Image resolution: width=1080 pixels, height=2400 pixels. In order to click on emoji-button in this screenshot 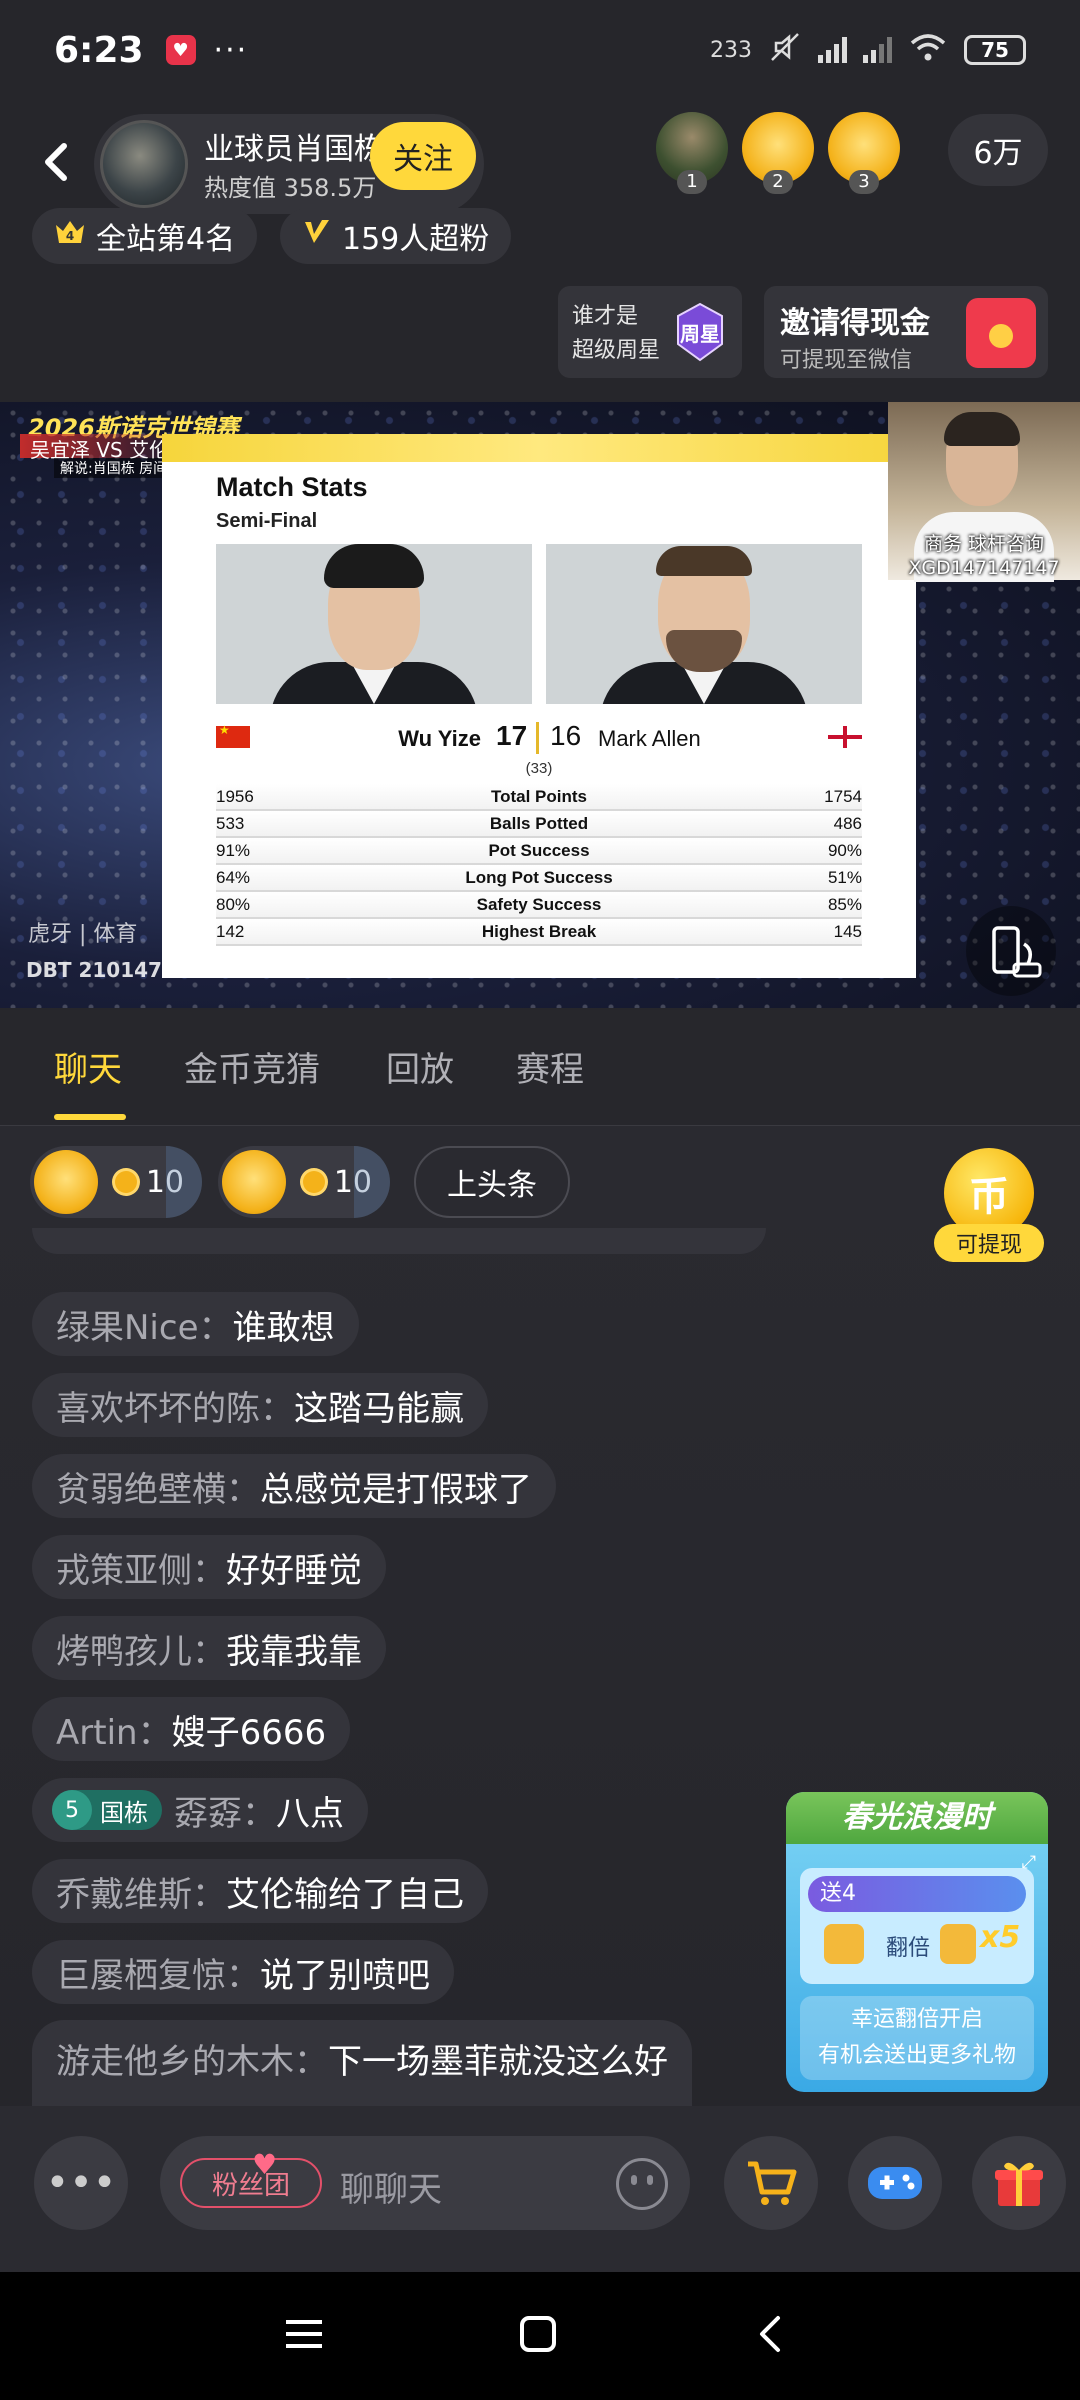, I will do `click(642, 2184)`.